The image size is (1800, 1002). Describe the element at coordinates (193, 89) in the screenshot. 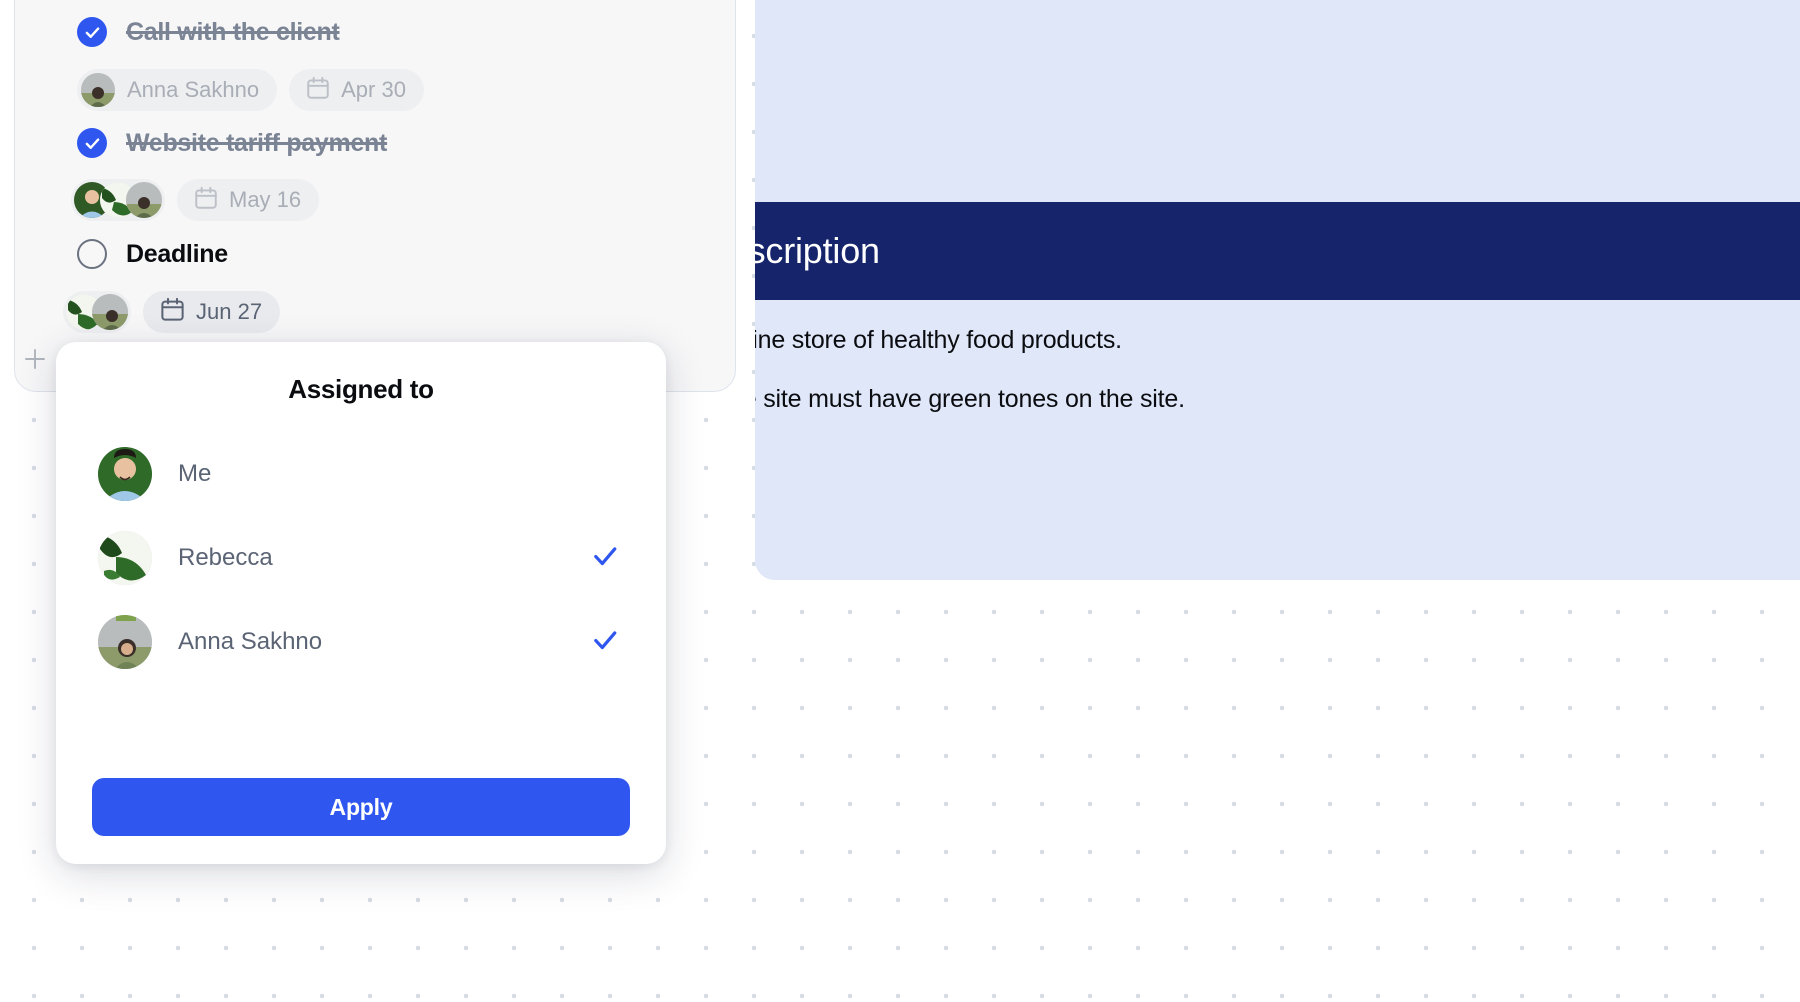

I see `assignee-chip-label: Anna Sakhno` at that location.